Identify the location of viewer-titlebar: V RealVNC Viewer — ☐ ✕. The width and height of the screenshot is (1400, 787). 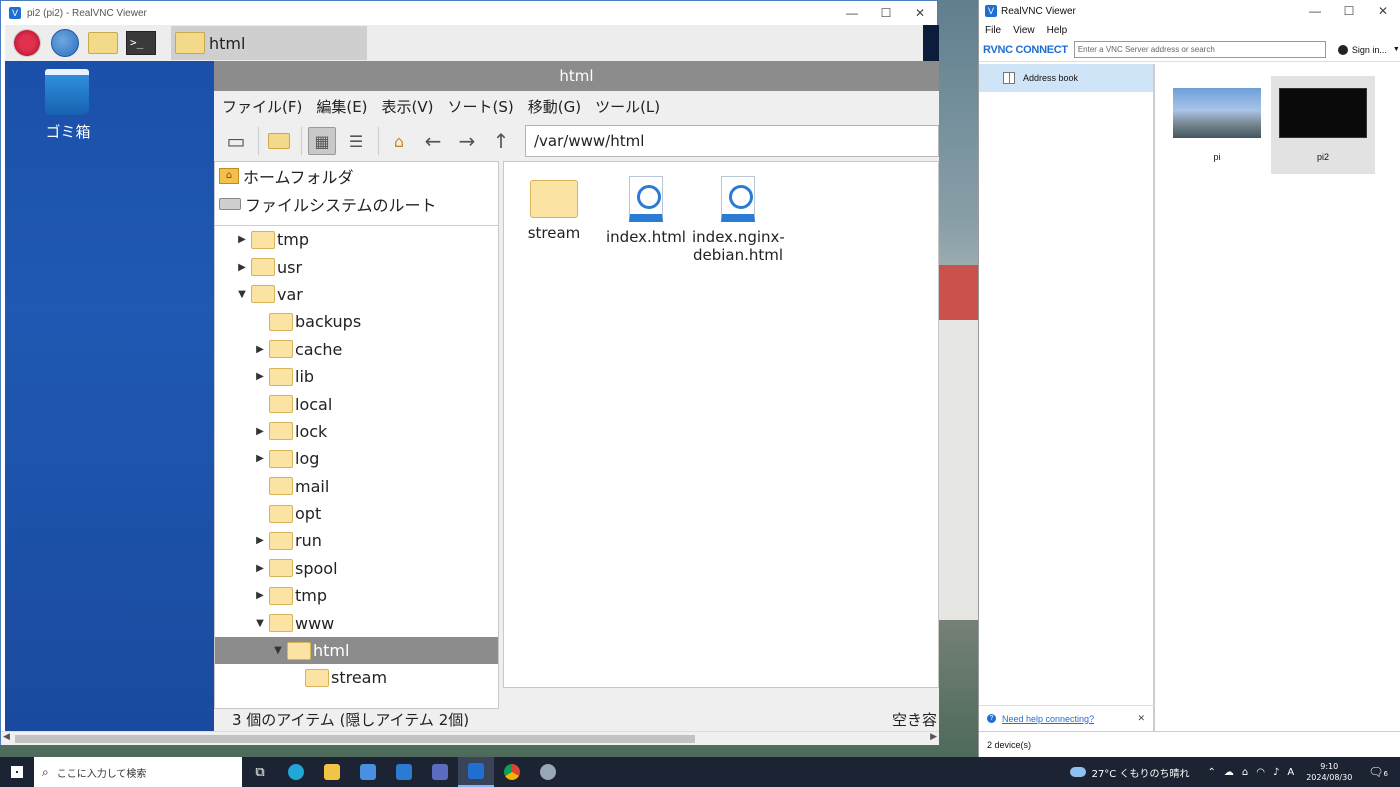
(1189, 11).